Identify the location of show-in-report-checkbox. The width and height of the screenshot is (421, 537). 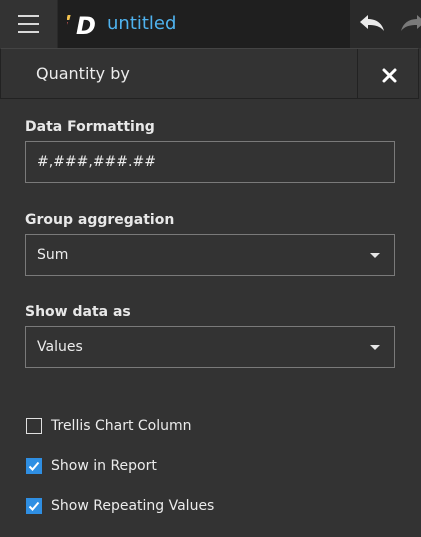
(34, 466).